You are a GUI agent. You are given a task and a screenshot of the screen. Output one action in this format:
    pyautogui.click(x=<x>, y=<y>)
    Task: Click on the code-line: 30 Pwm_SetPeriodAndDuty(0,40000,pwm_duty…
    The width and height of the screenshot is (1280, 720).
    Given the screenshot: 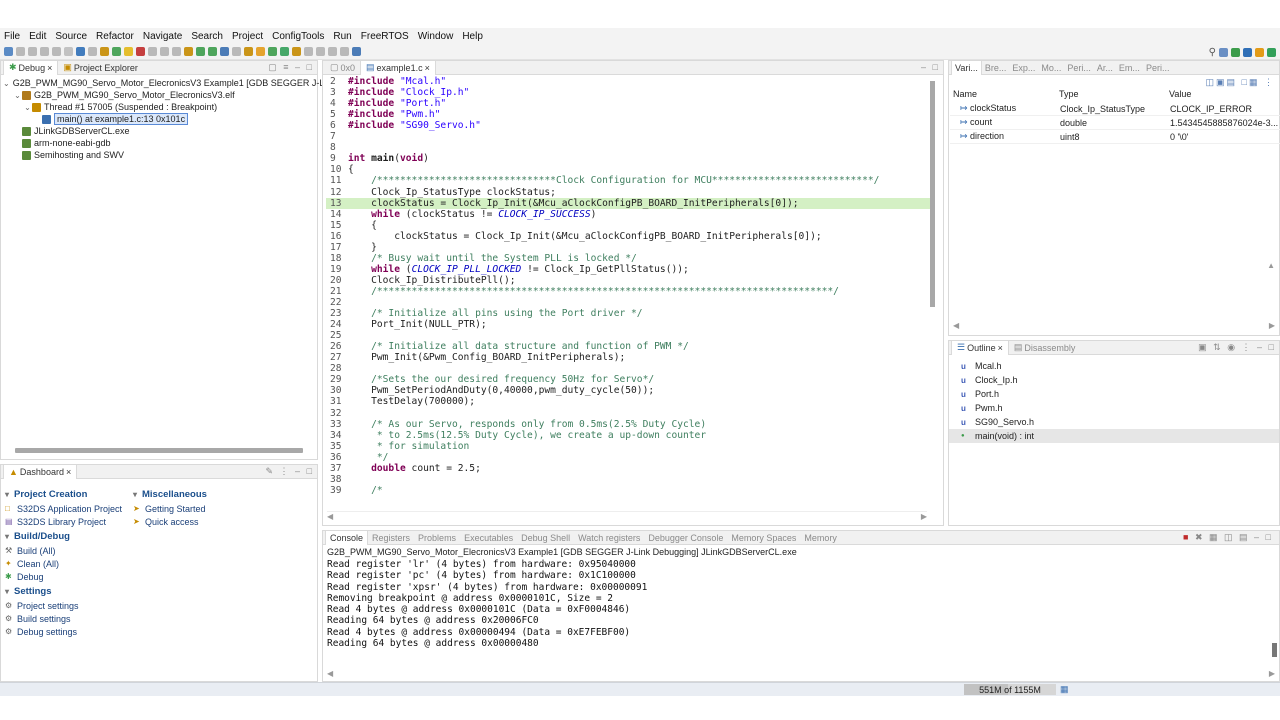 What is the action you would take?
    pyautogui.click(x=628, y=390)
    